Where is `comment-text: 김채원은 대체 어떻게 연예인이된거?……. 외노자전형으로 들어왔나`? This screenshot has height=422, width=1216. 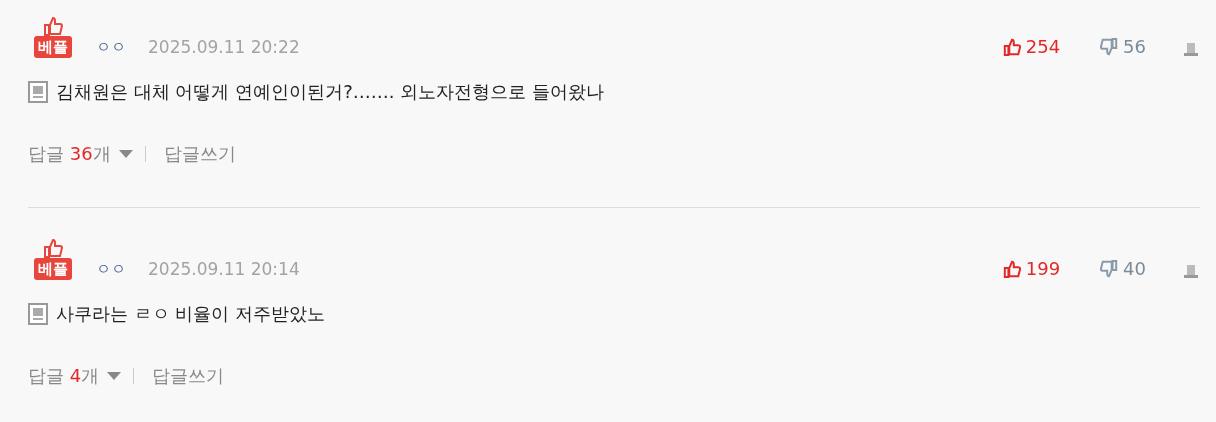 comment-text: 김채원은 대체 어떻게 연예인이된거?……. 외노자전형으로 들어왔나 is located at coordinates (330, 92).